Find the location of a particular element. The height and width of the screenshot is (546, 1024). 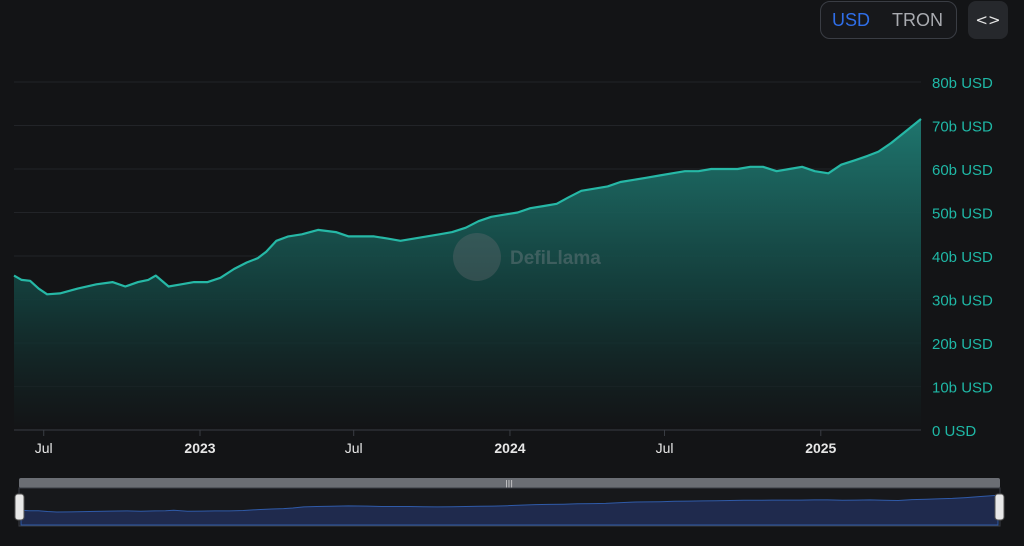

x-axis: Jul 2023 Jul 2024 Jul 2025 is located at coordinates (436, 443).